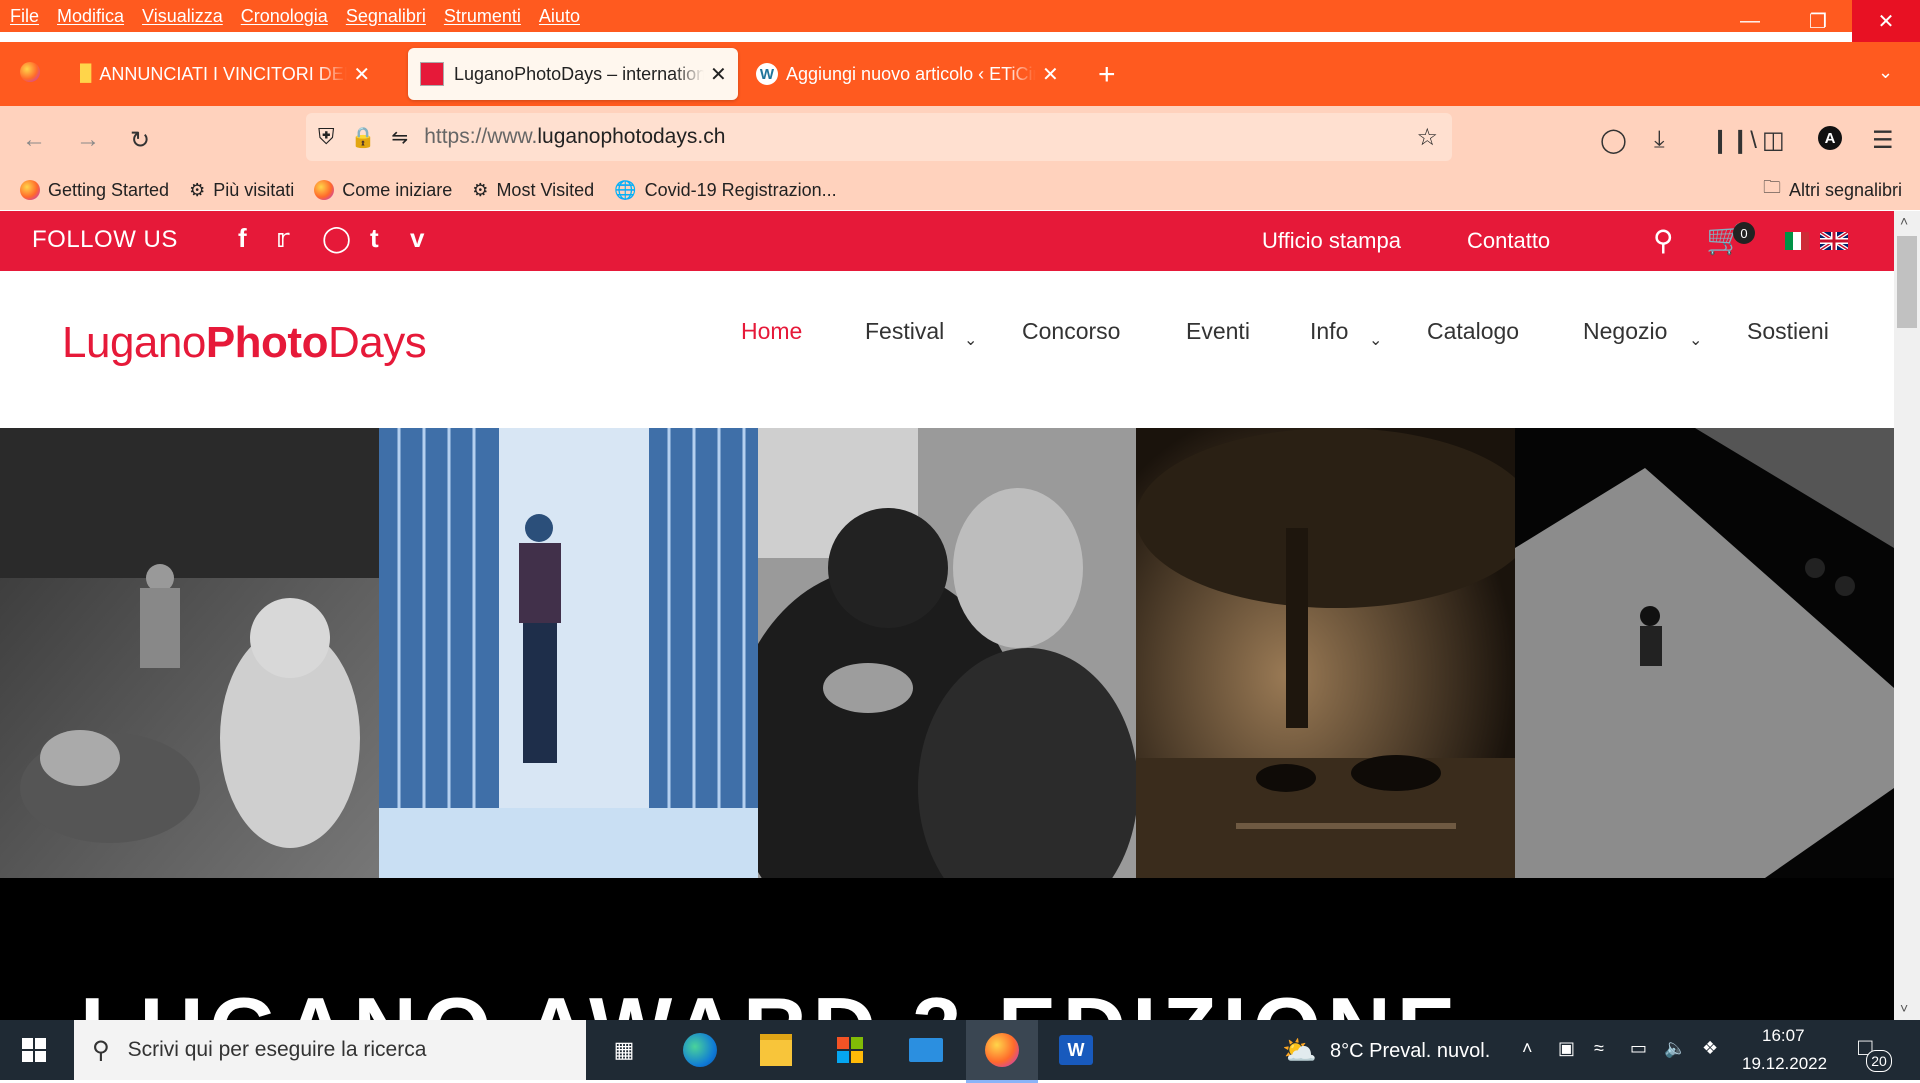 This screenshot has height=1083, width=1920. I want to click on uk-flag-icon, so click(1834, 241).